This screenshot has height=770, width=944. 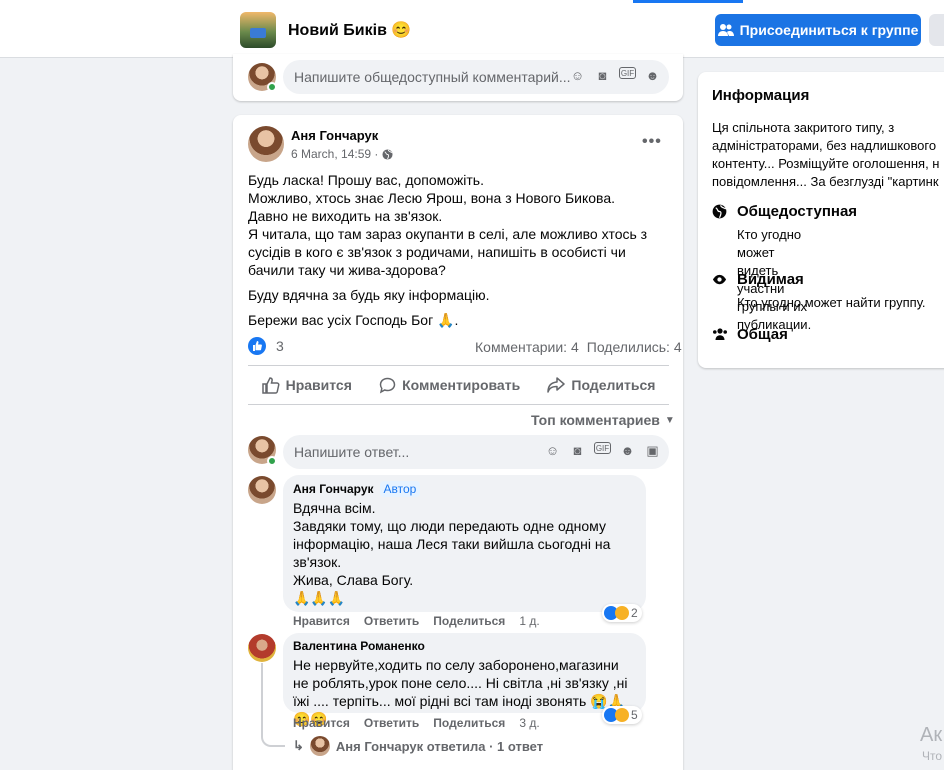 What do you see at coordinates (831, 302) in the screenshot?
I see `visibility-description: Кто угодно может найти группу.` at bounding box center [831, 302].